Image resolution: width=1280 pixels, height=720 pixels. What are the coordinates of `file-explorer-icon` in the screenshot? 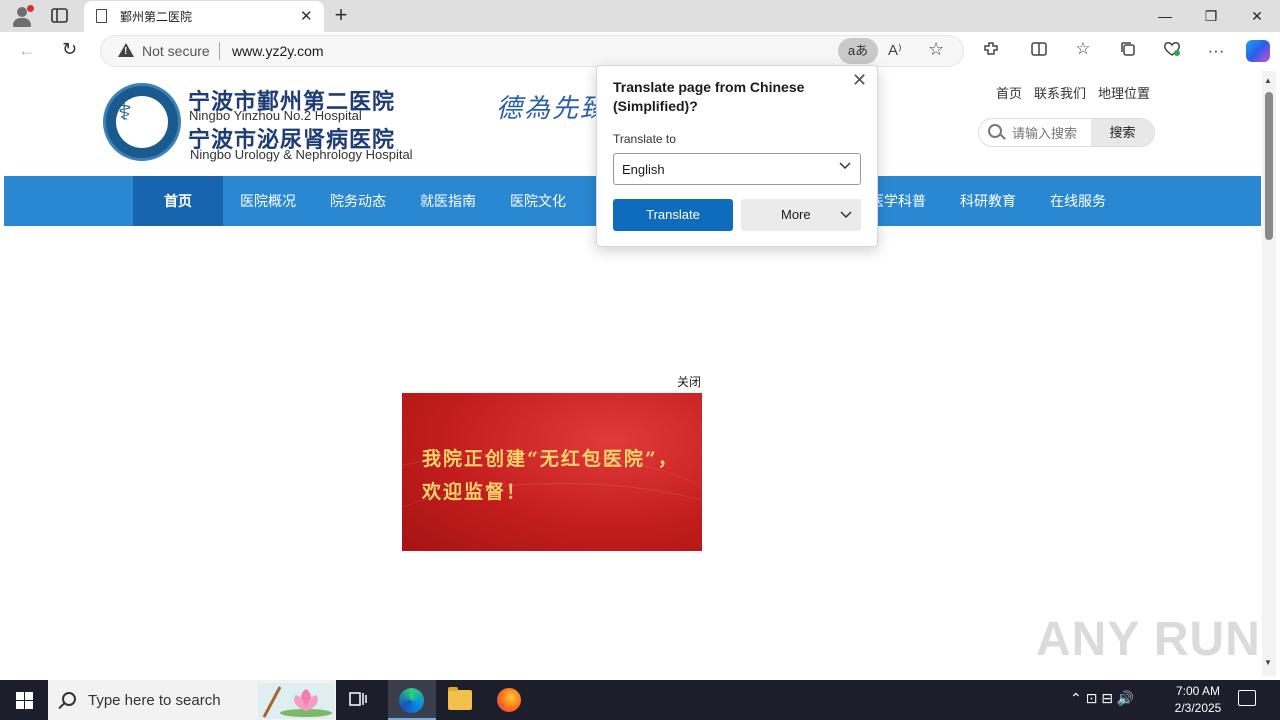 It's located at (460, 698).